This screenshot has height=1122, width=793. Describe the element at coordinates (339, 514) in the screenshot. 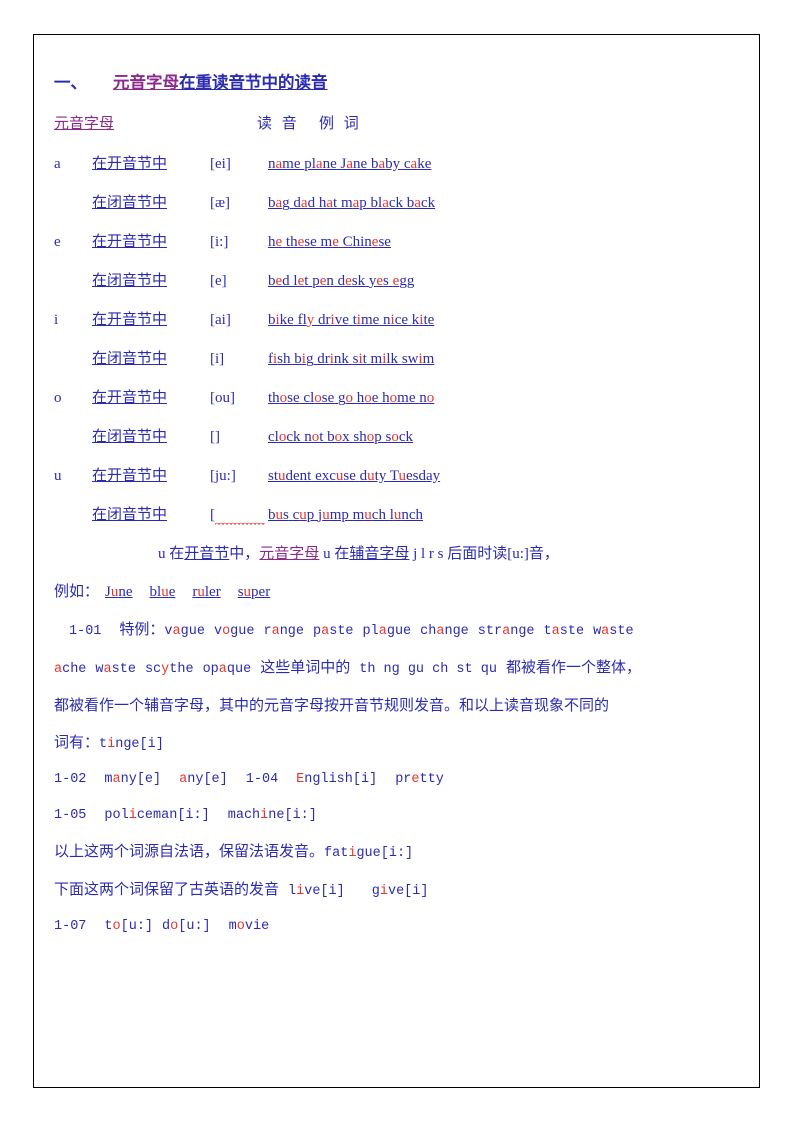

I see `word-suffix: mp` at that location.